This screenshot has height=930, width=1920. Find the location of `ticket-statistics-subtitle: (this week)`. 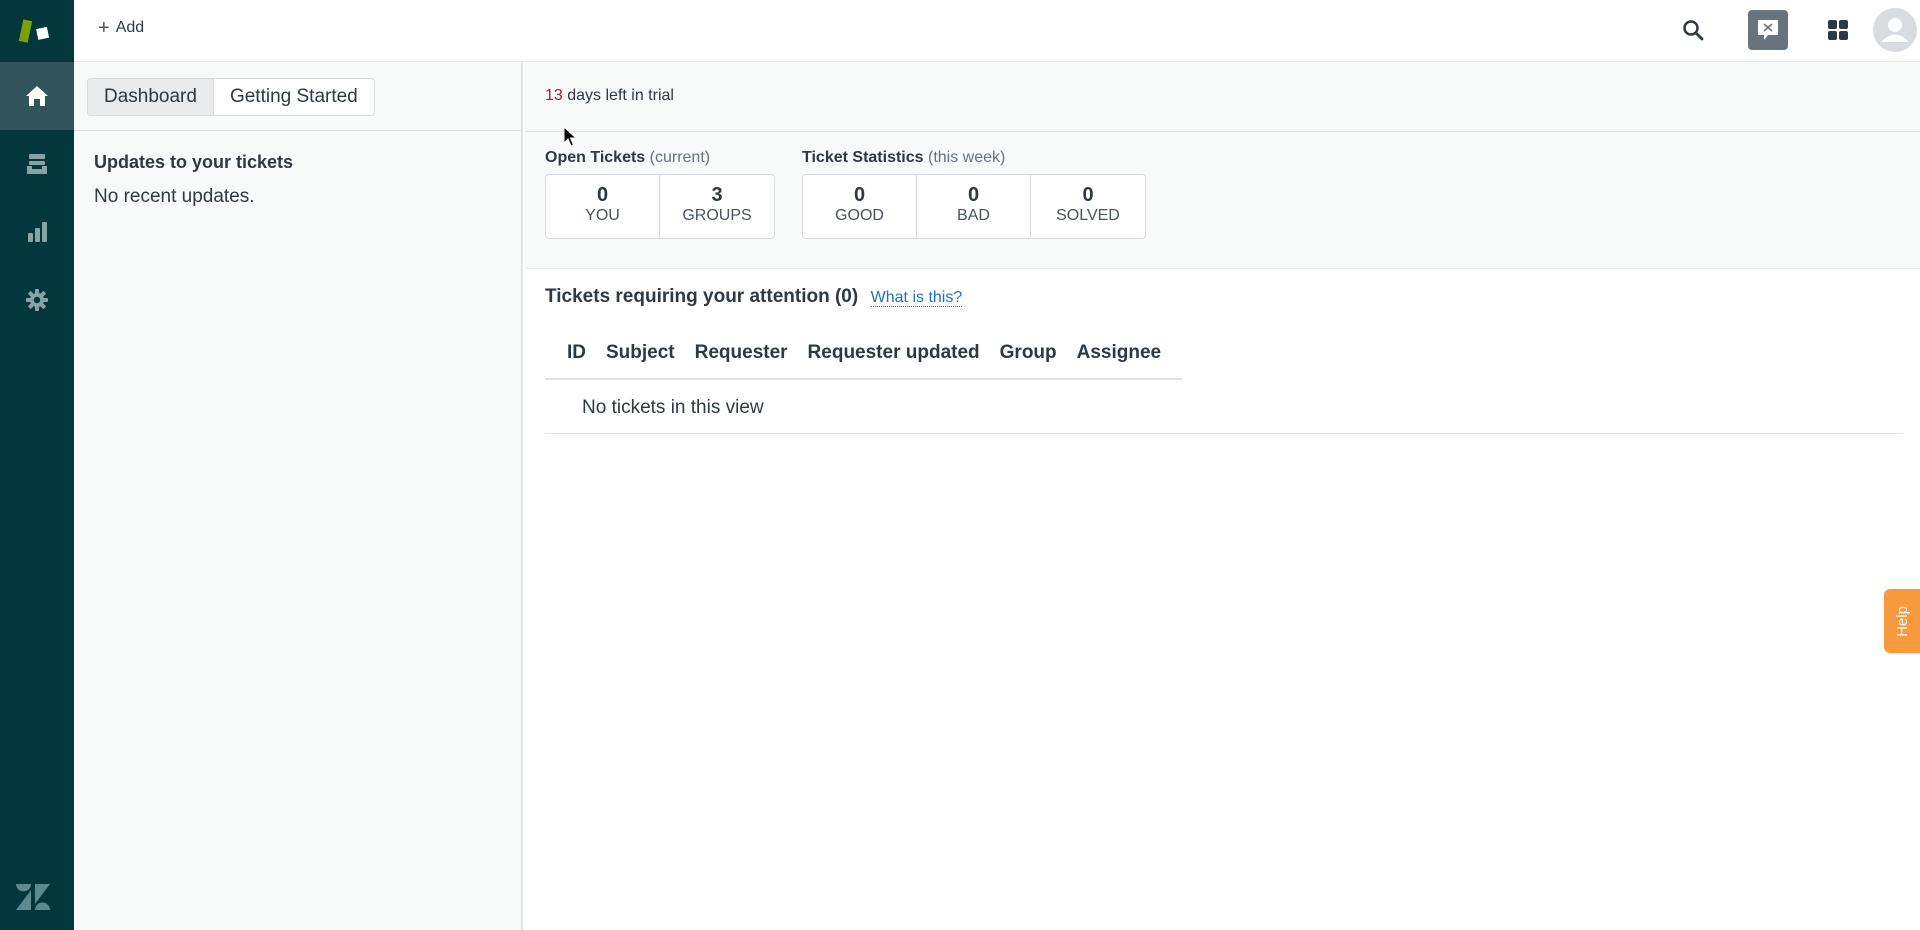

ticket-statistics-subtitle: (this week) is located at coordinates (967, 157).